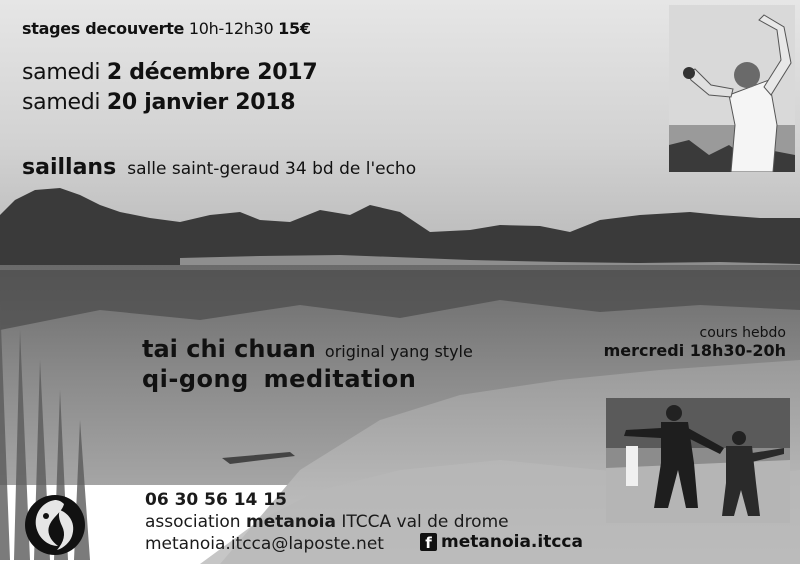 The image size is (800, 564). What do you see at coordinates (291, 522) in the screenshot?
I see `association-name: metanoia` at bounding box center [291, 522].